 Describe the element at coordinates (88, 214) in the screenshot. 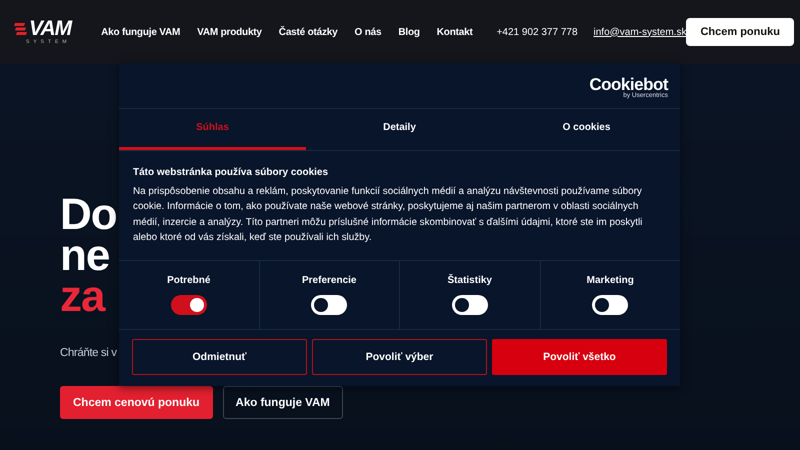

I see `hero-title-fragment: Do` at that location.